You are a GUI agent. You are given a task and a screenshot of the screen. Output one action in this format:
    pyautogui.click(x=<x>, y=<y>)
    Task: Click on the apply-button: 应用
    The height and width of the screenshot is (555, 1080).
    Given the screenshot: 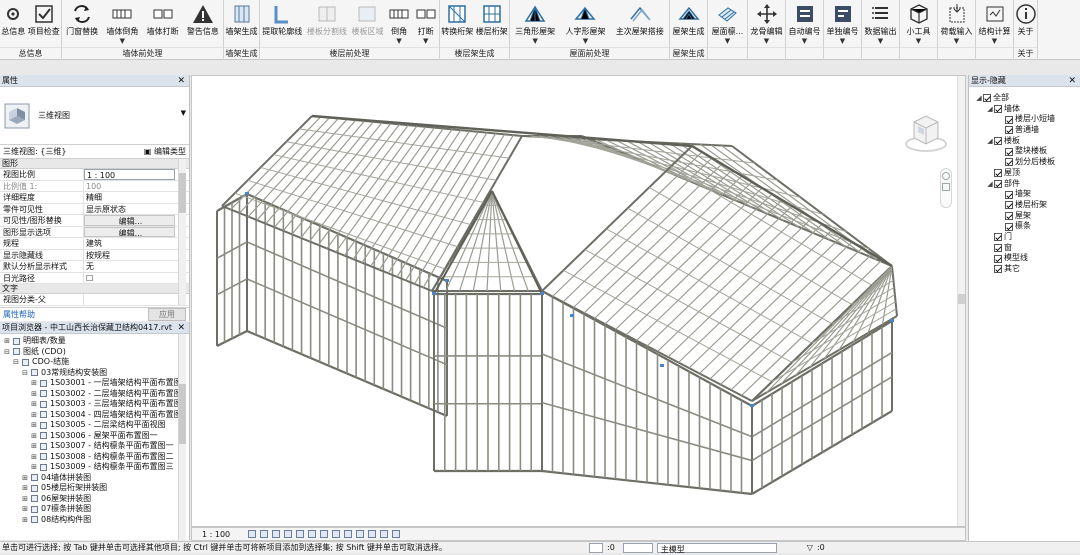 What is the action you would take?
    pyautogui.click(x=167, y=314)
    